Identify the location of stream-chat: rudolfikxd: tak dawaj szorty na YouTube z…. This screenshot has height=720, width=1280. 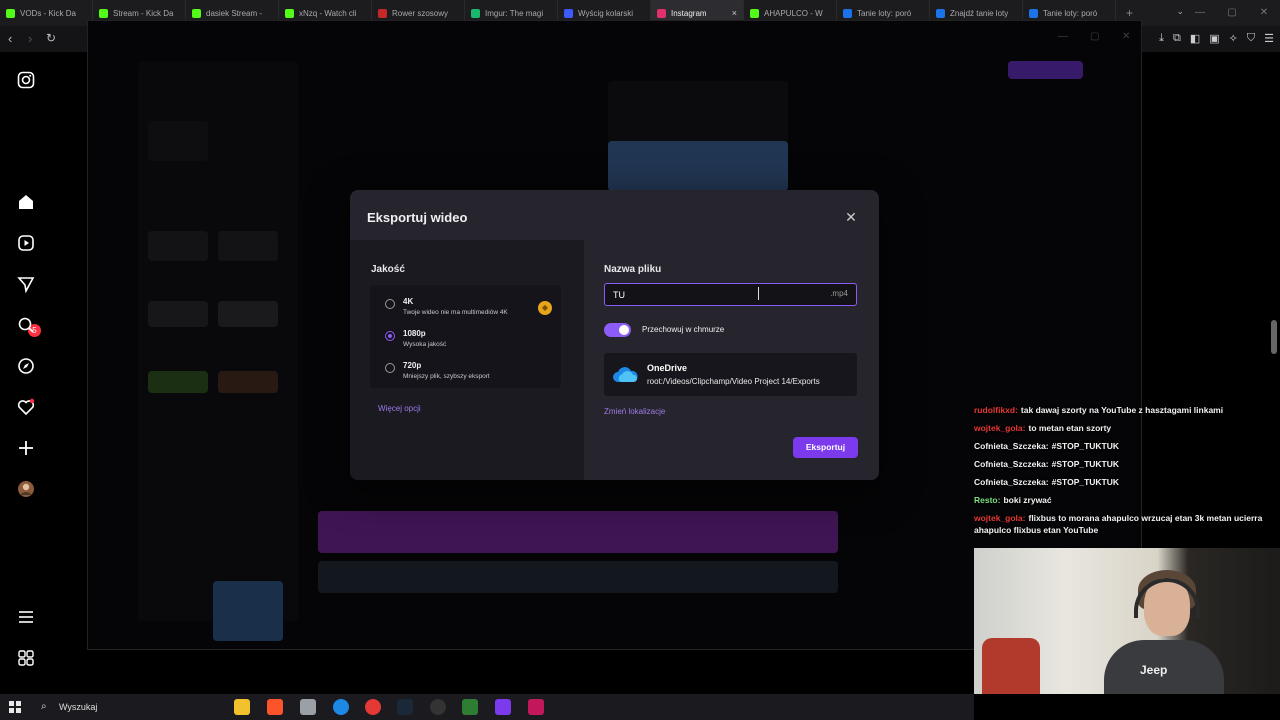
(1127, 473).